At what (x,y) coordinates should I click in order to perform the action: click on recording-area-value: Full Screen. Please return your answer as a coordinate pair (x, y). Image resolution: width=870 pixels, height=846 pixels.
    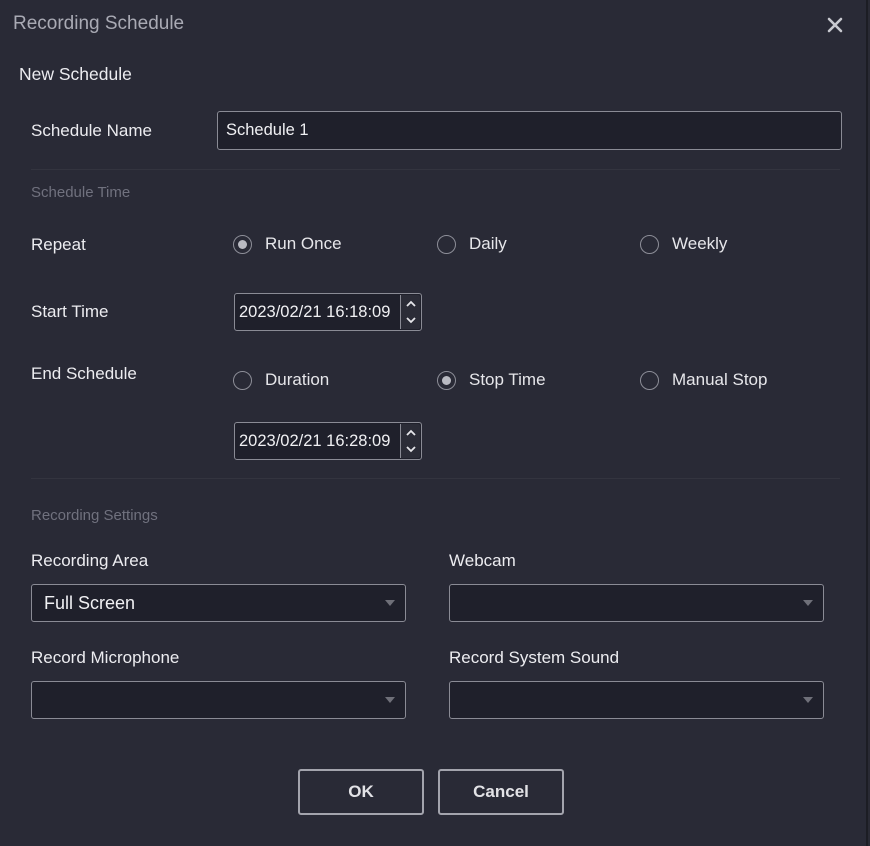
    Looking at the image, I should click on (90, 602).